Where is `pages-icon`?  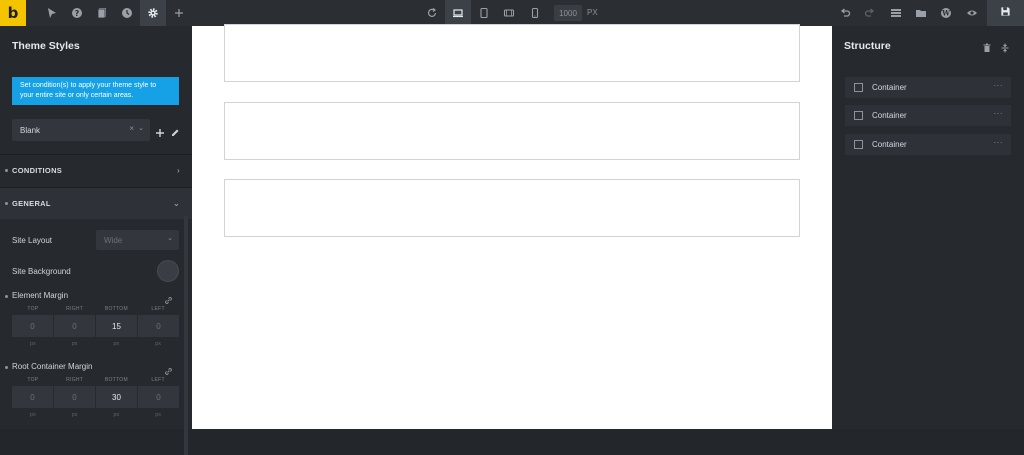
pages-icon is located at coordinates (102, 13).